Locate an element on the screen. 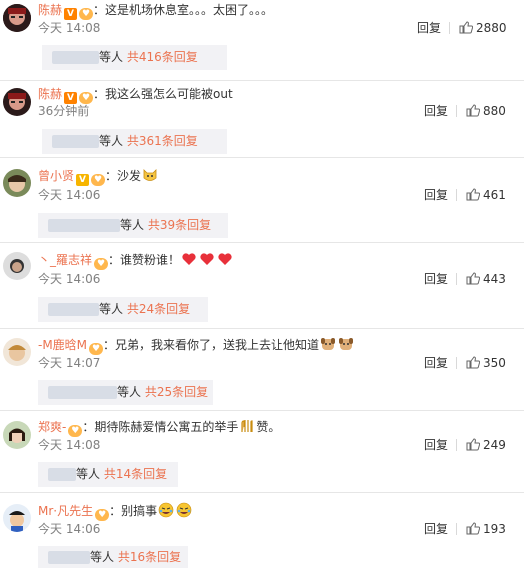  sub-replies-count: 共416条回复 is located at coordinates (162, 57).